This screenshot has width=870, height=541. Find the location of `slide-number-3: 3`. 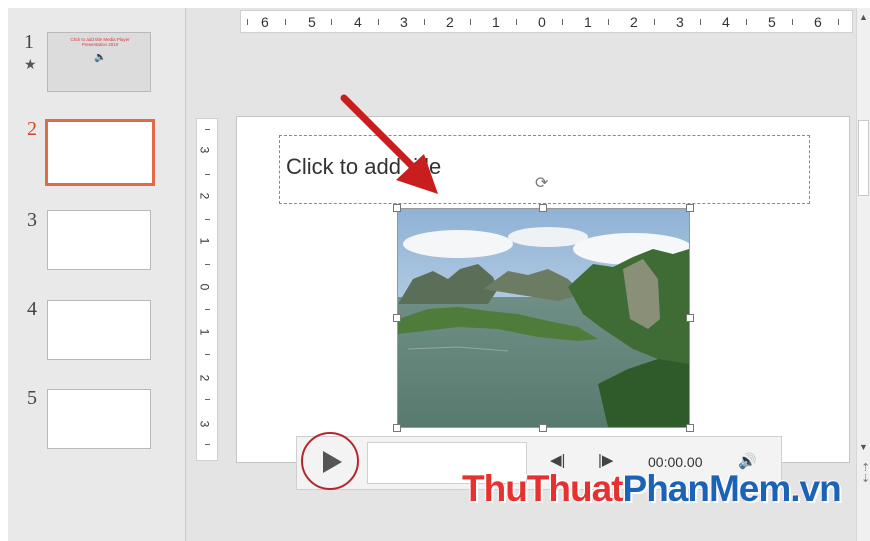

slide-number-3: 3 is located at coordinates (32, 220).